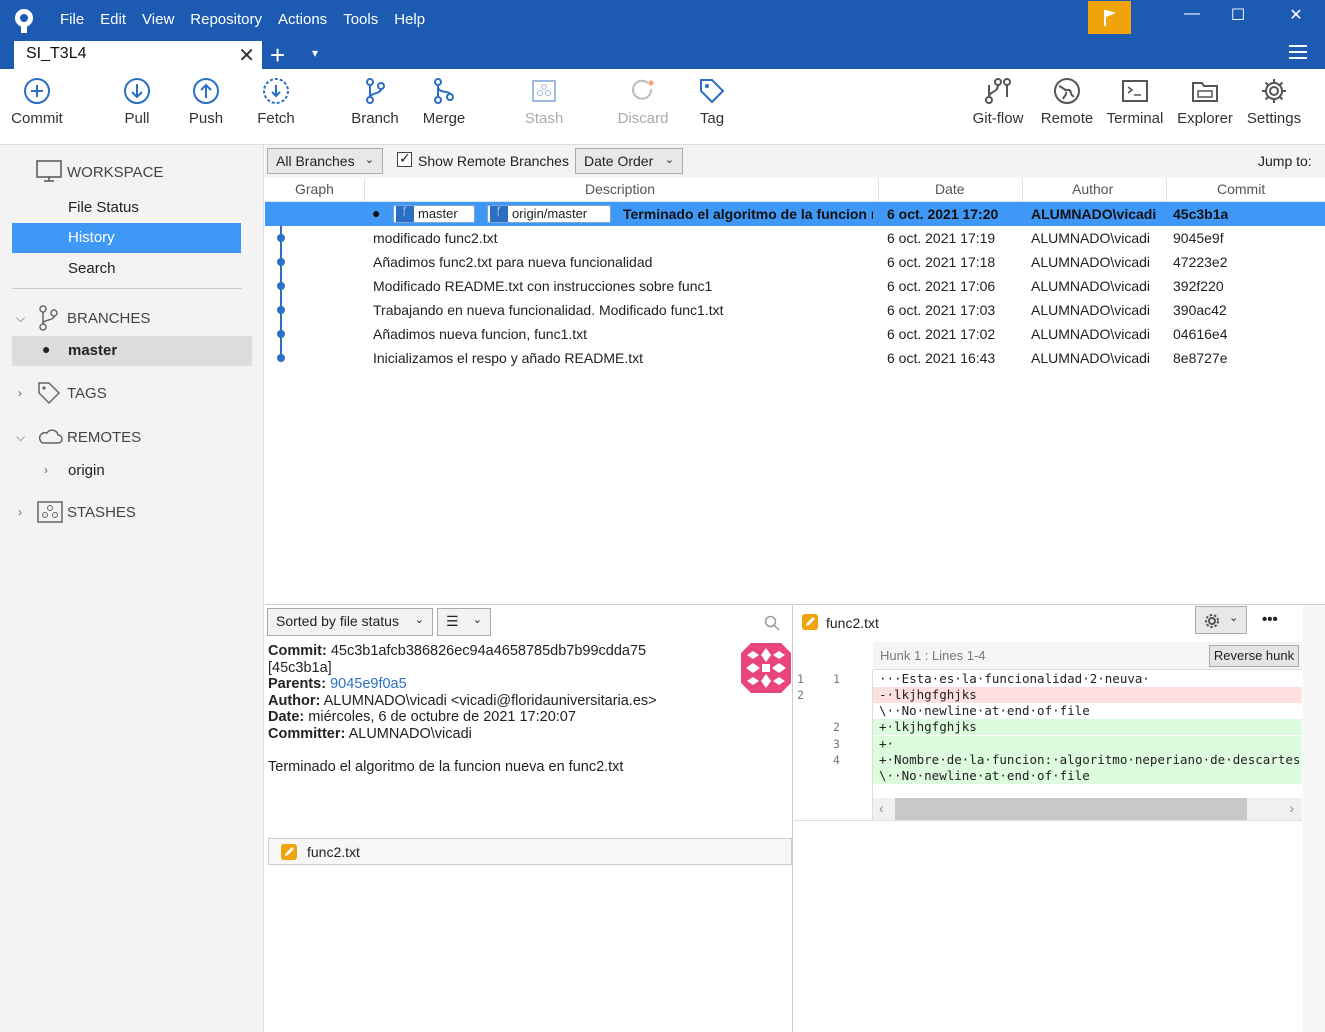  What do you see at coordinates (629, 161) in the screenshot?
I see `order-dropdown: Date Order ⌄` at bounding box center [629, 161].